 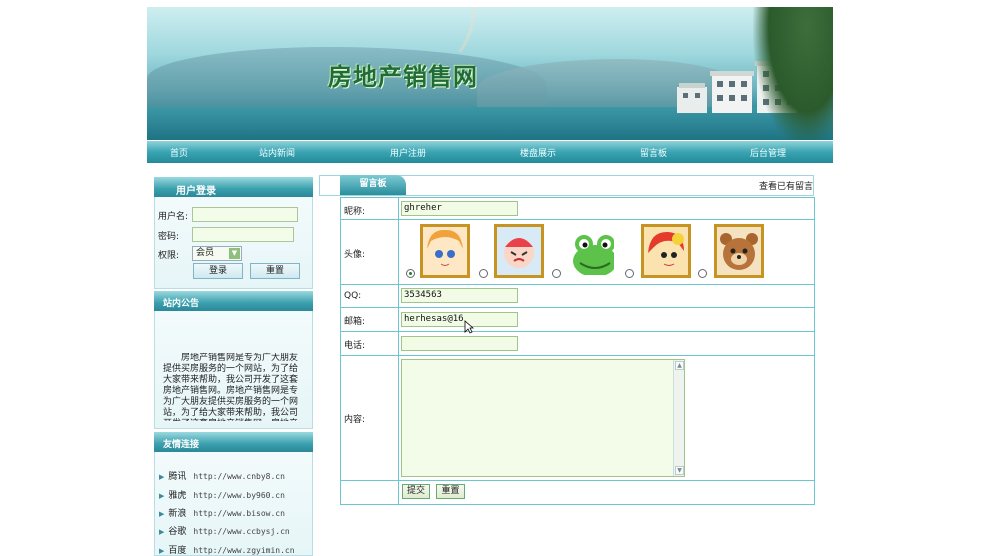 I want to click on login-reset-button: 重置, so click(x=275, y=271).